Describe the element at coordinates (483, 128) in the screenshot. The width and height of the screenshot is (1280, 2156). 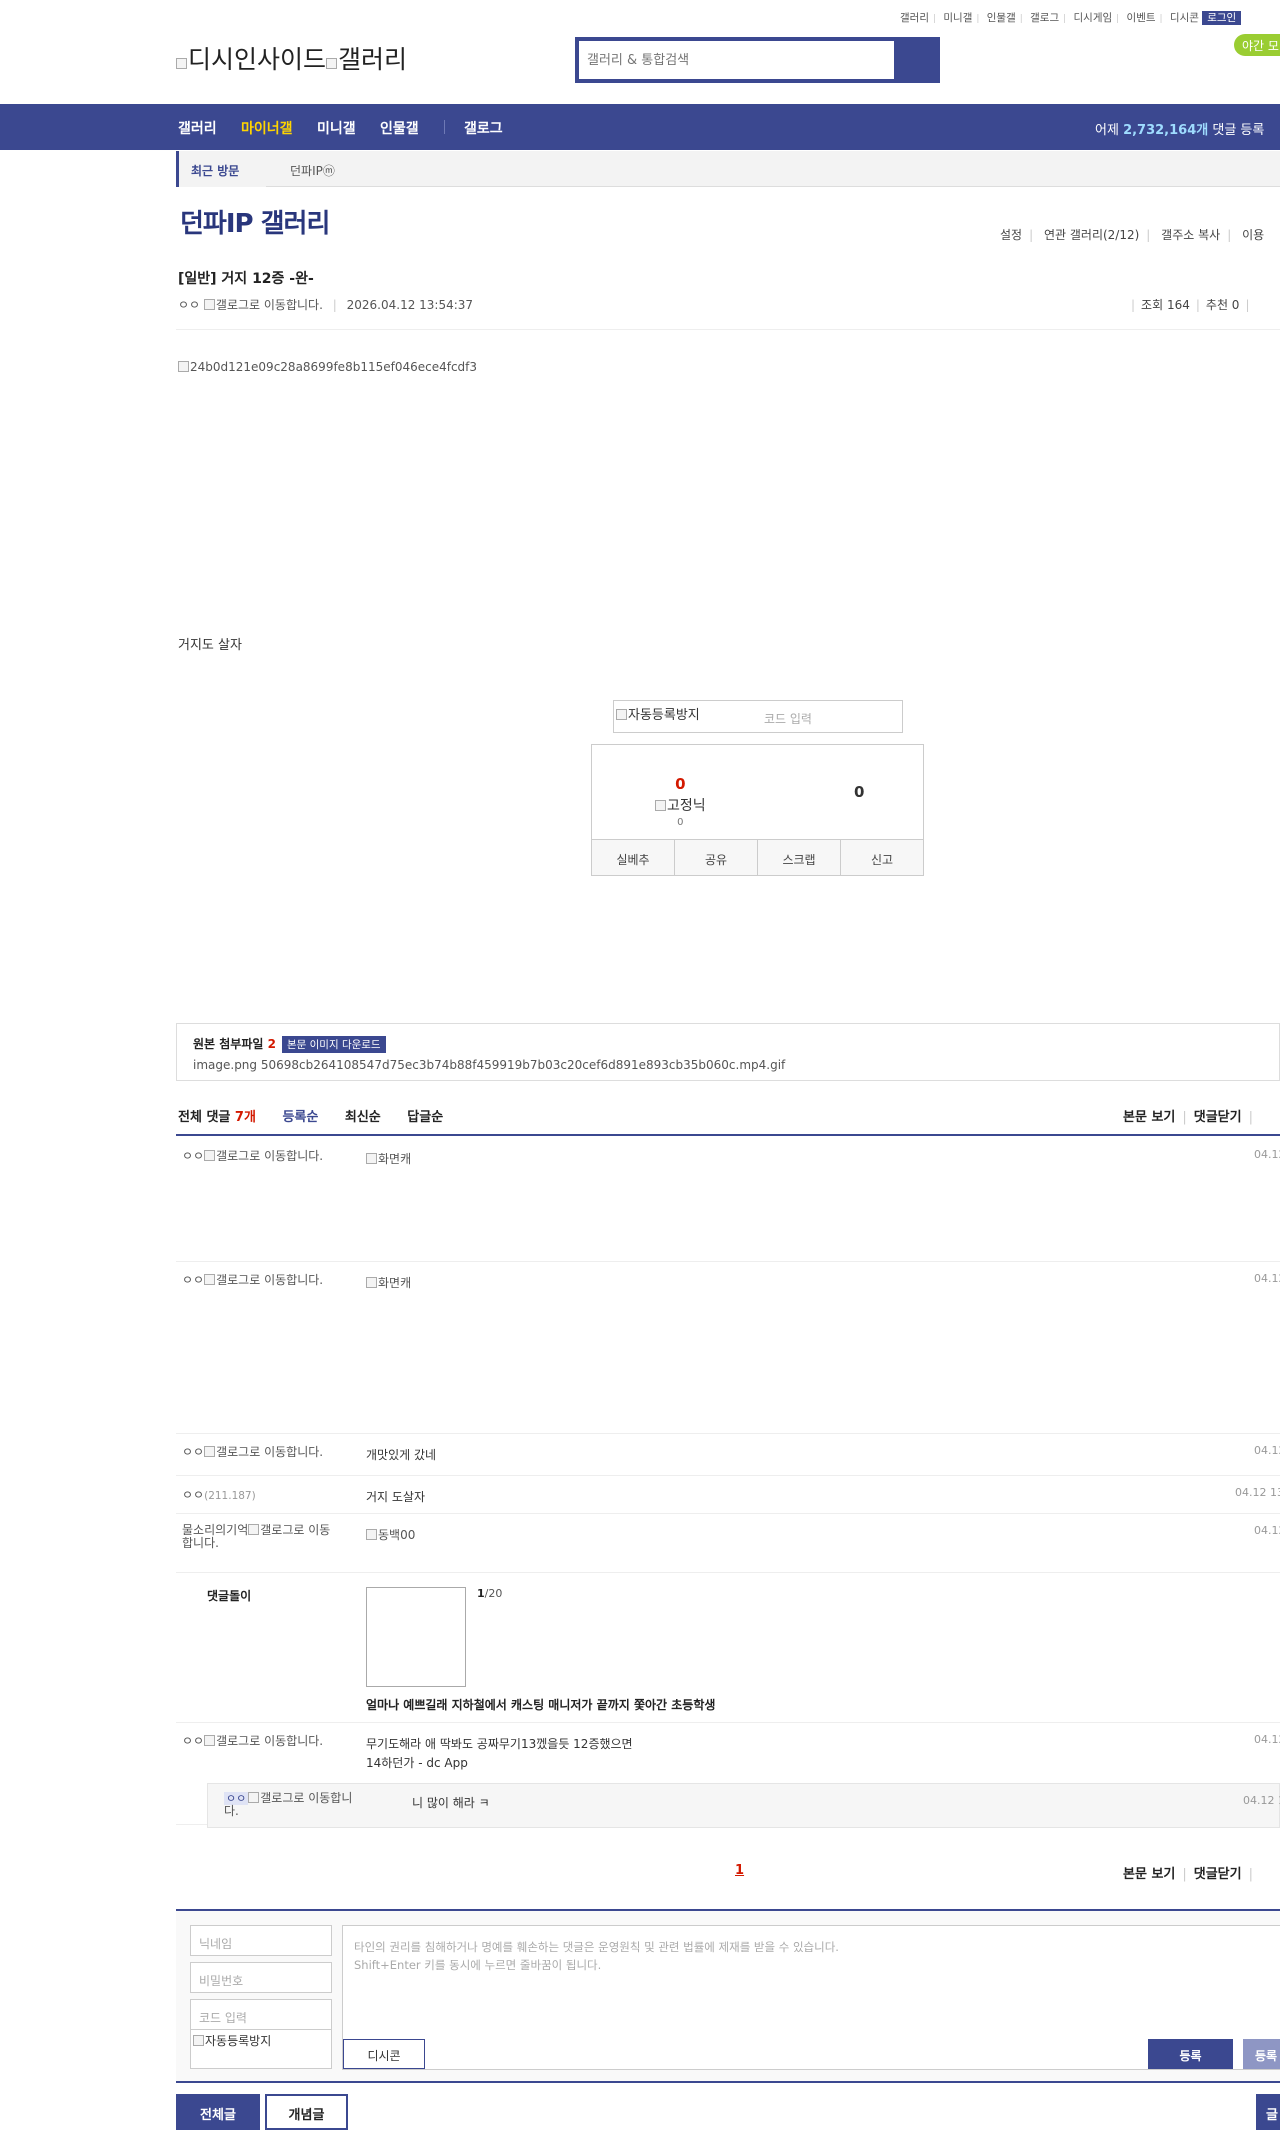
I see `tab-gallog: 갤로그` at that location.